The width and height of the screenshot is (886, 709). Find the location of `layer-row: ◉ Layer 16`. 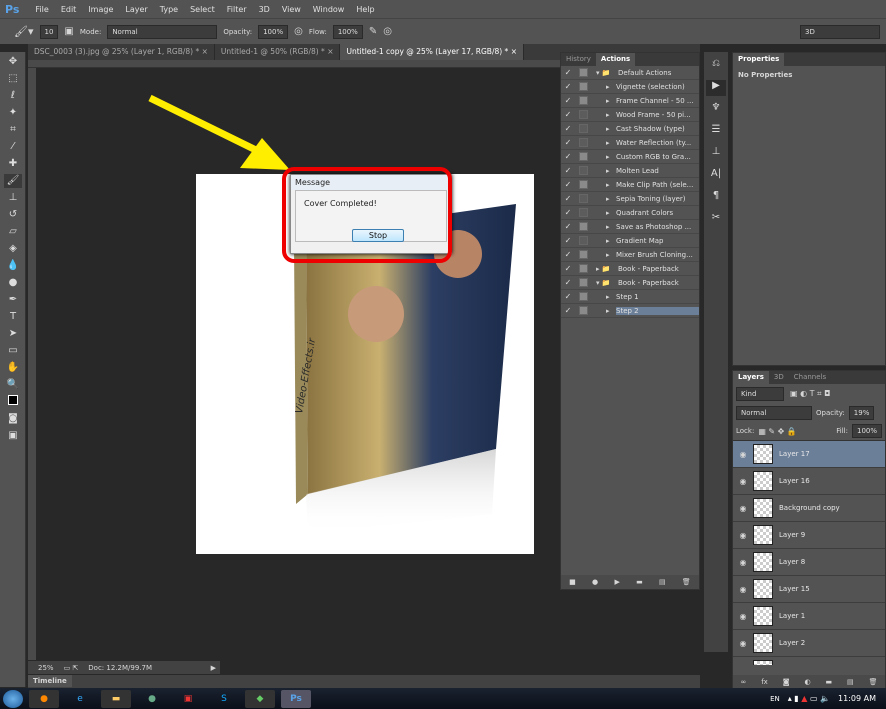

layer-row: ◉ Layer 16 is located at coordinates (809, 481).